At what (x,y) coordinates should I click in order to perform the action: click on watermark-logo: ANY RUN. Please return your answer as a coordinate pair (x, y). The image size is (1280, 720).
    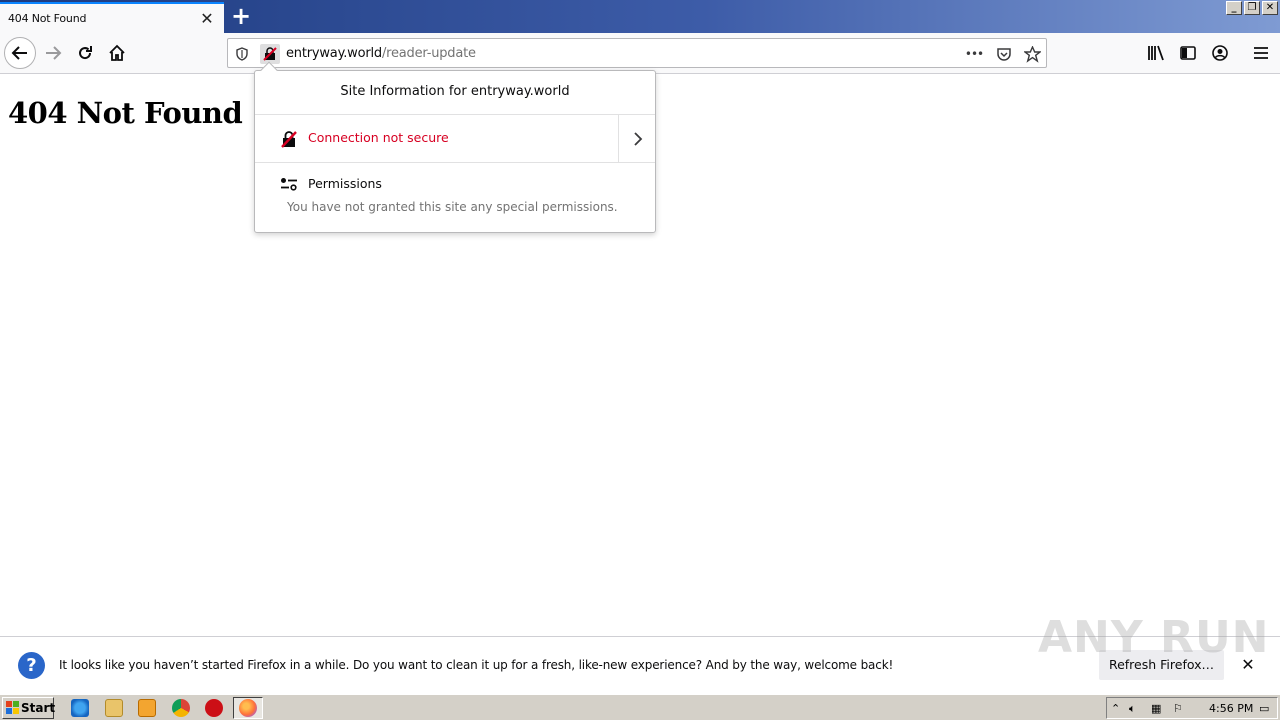
    Looking at the image, I should click on (1154, 637).